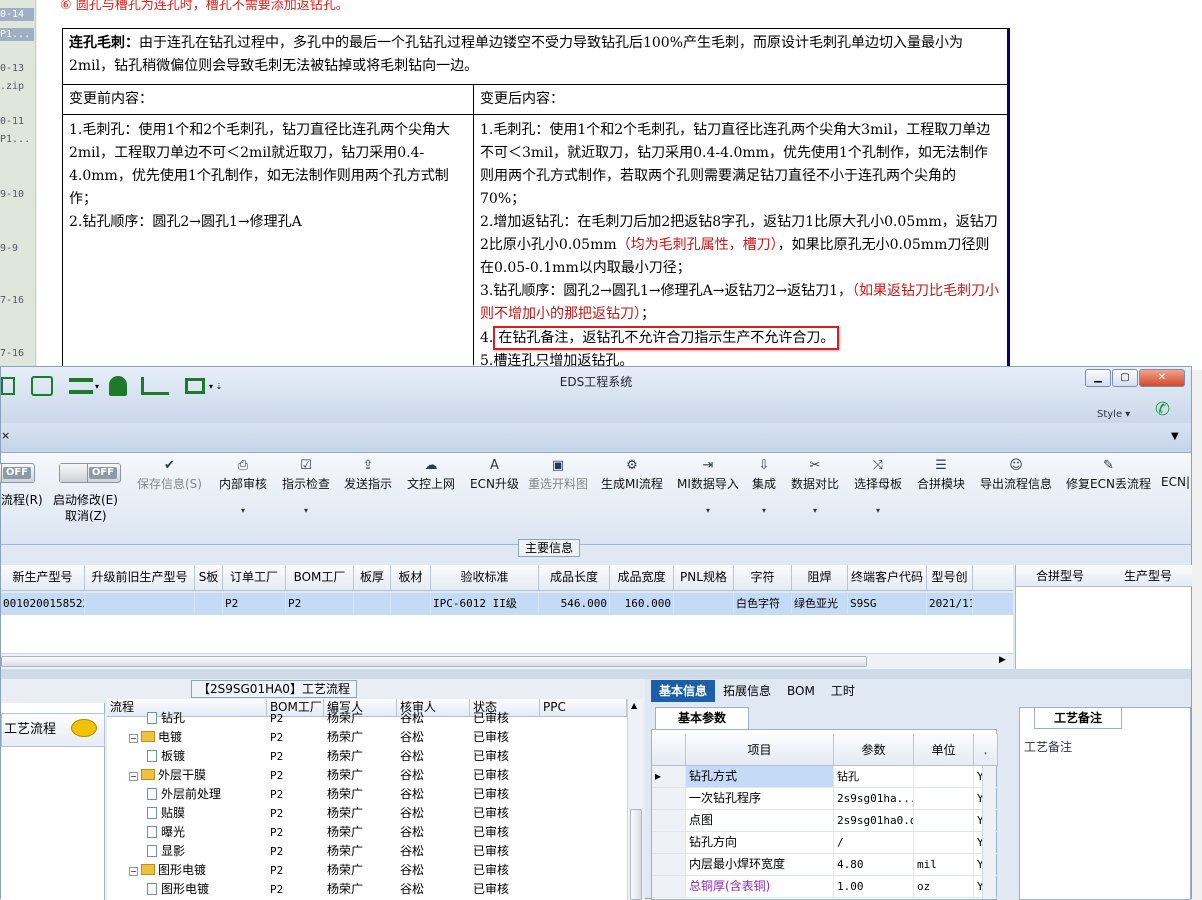  I want to click on grid-header-cell: 成品长度, so click(574, 577).